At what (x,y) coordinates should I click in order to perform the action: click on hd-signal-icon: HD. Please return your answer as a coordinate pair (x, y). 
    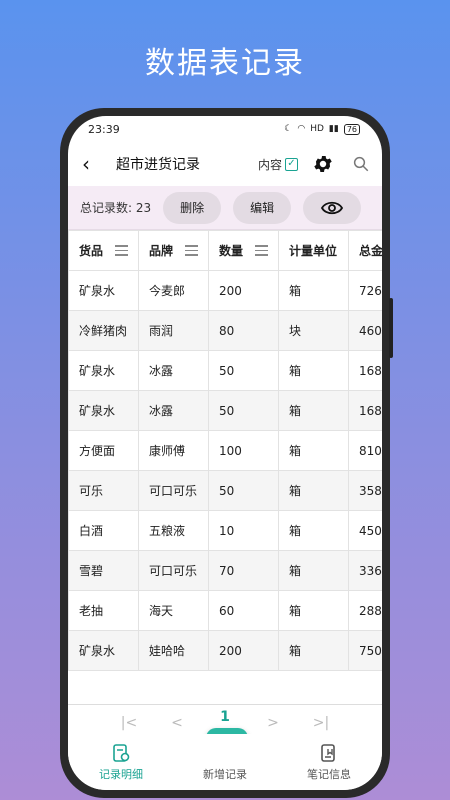
    Looking at the image, I should click on (317, 129).